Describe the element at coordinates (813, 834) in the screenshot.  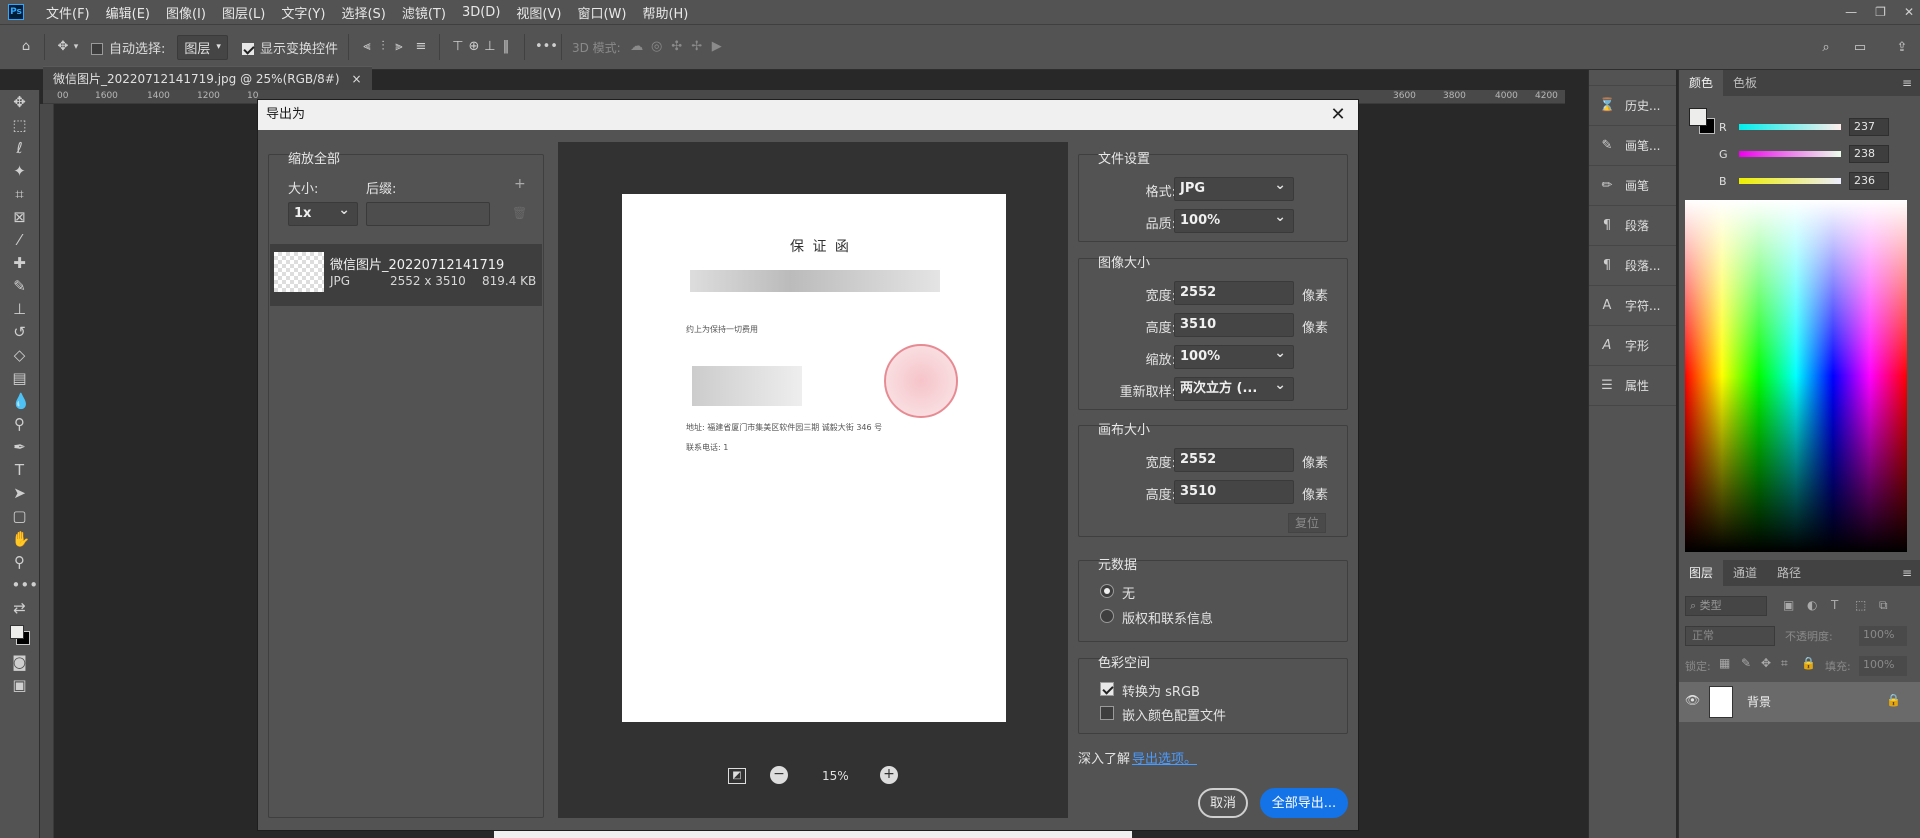
I see `document-canvas` at that location.